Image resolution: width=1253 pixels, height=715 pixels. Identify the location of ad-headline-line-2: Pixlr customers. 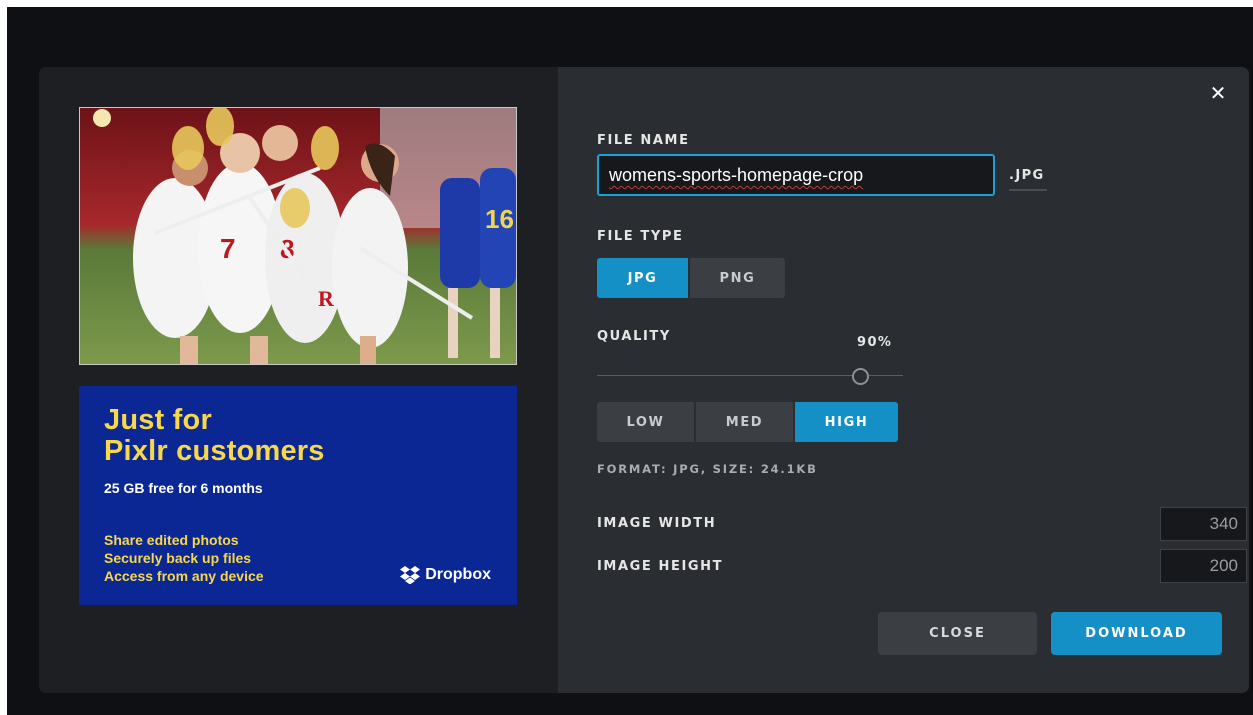
(214, 451).